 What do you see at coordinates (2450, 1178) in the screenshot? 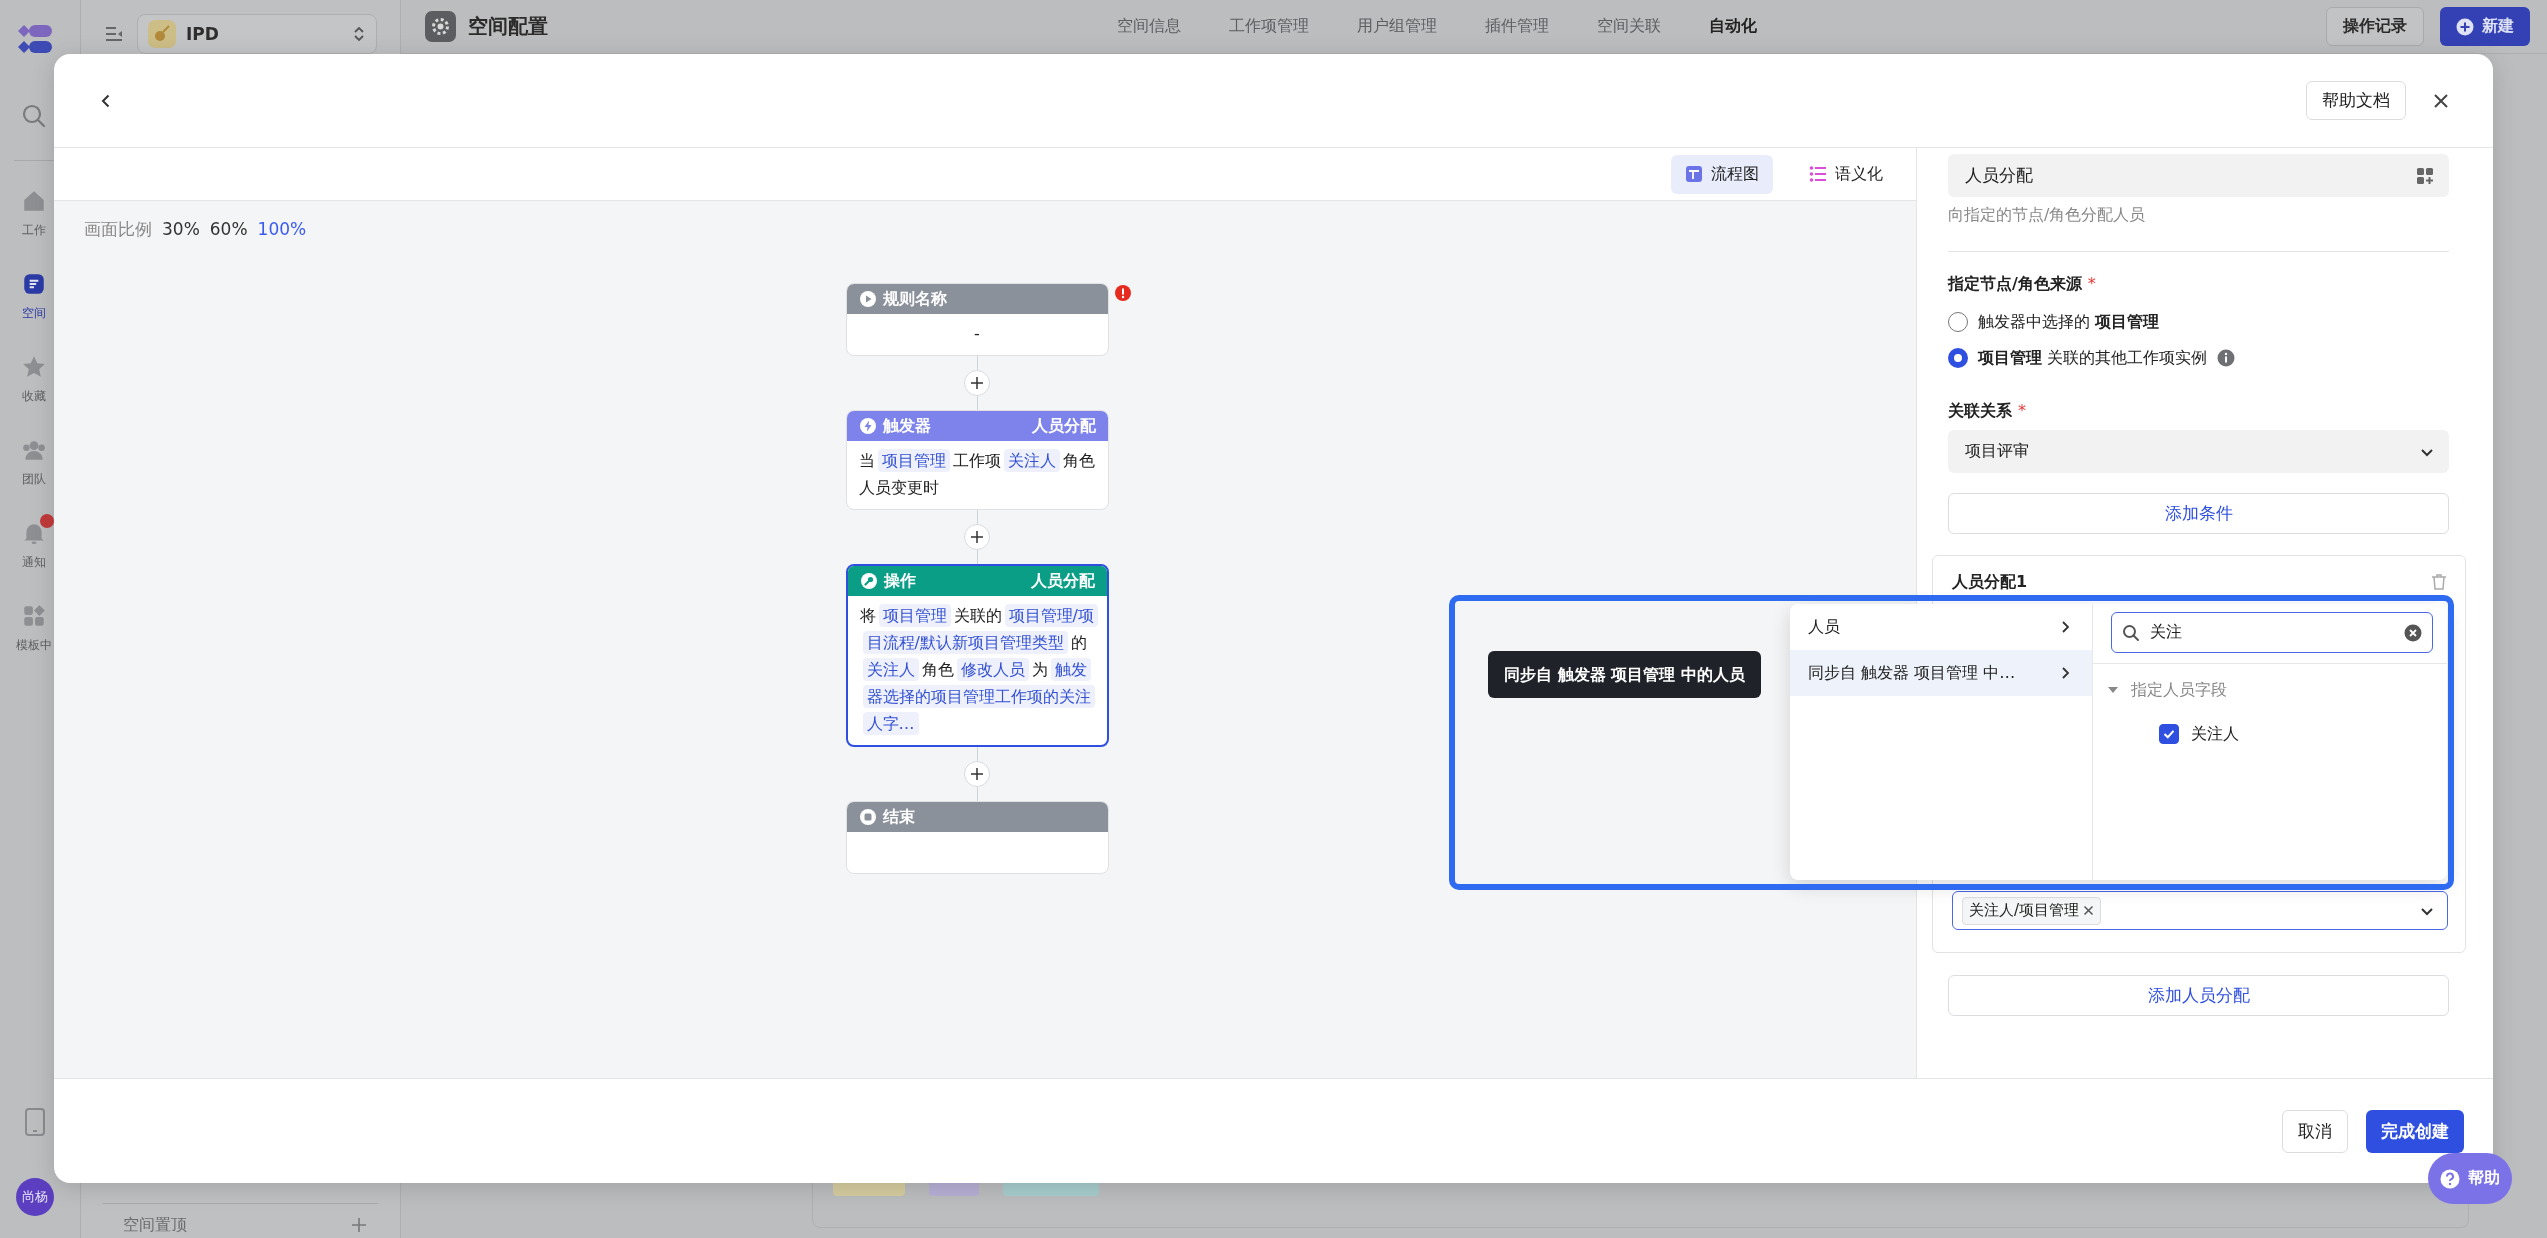
I see `question-icon` at bounding box center [2450, 1178].